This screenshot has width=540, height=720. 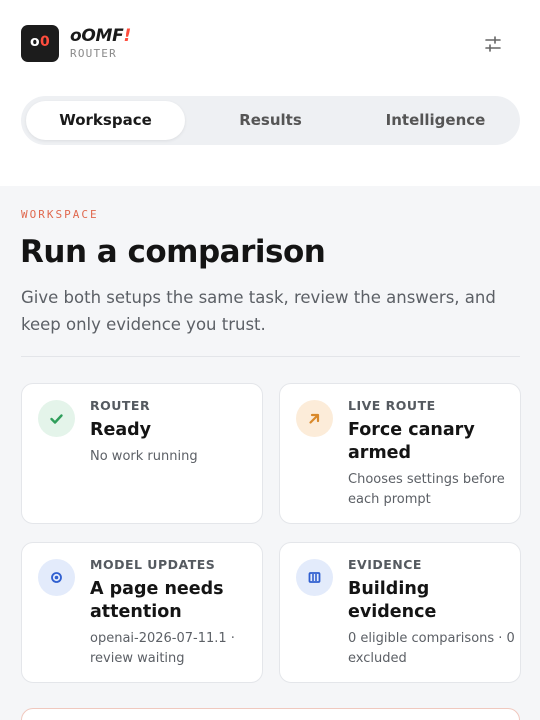 I want to click on card-label: ROUTER, so click(x=120, y=405).